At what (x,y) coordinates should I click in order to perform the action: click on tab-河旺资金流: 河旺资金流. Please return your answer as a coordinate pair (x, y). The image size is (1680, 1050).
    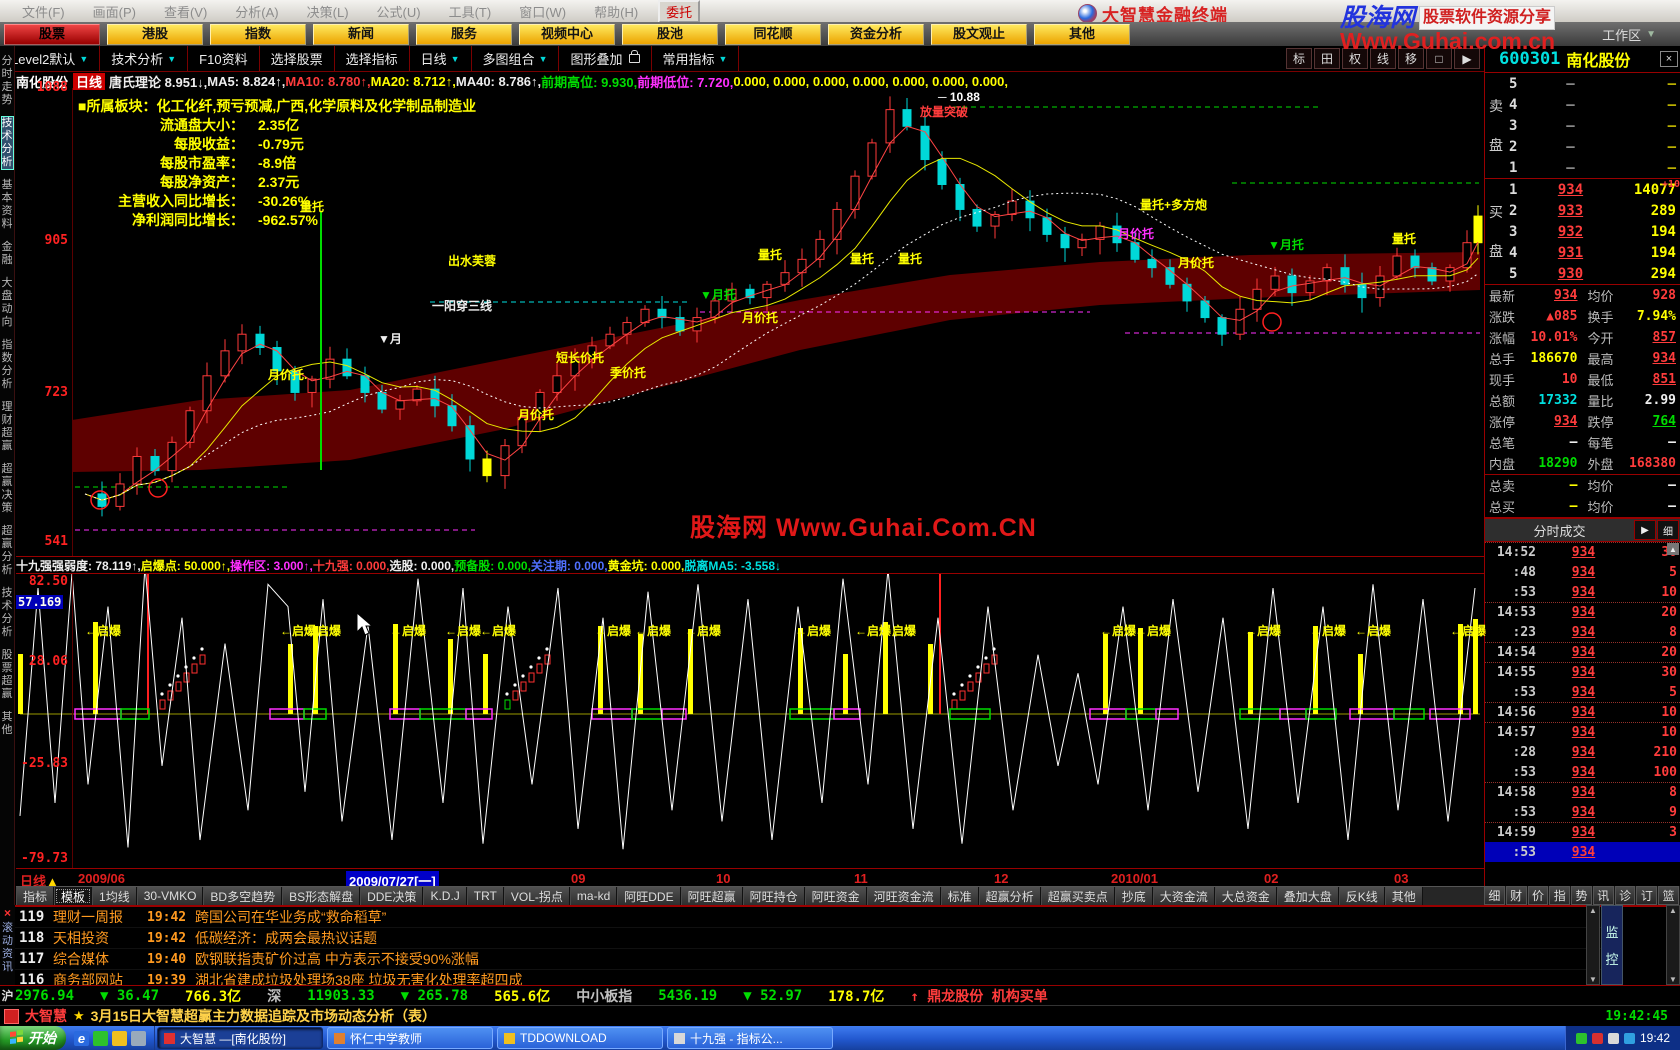
    Looking at the image, I should click on (903, 896).